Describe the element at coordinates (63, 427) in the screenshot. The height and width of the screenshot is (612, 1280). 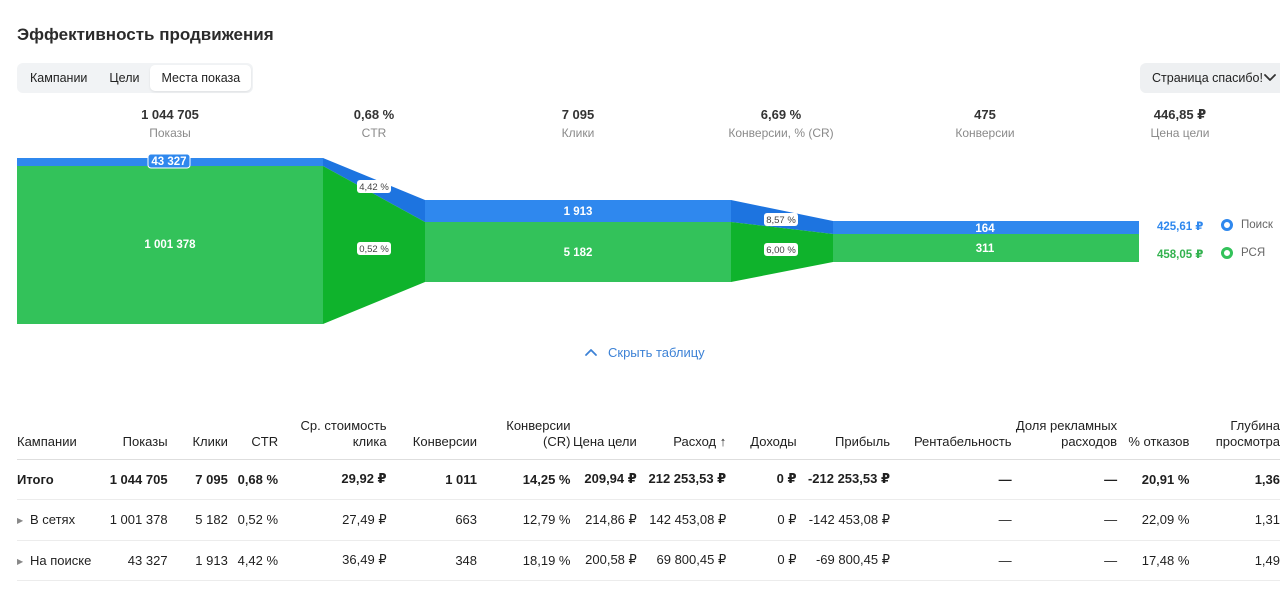
I see `col-campaigns: Кампании` at that location.